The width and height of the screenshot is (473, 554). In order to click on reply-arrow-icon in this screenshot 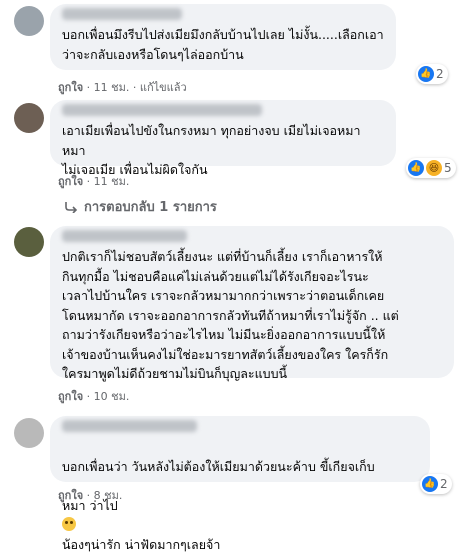, I will do `click(71, 207)`.